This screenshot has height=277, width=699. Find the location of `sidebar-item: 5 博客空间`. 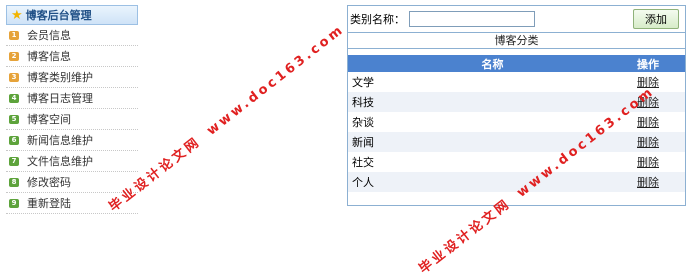

sidebar-item: 5 博客空间 is located at coordinates (72, 119).